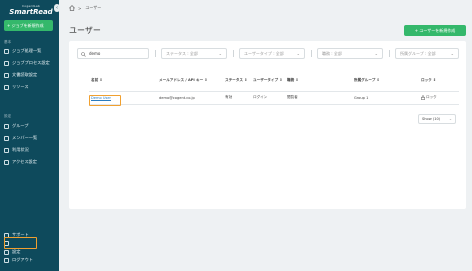 This screenshot has width=472, height=271. I want to click on group-filter: 所属グループ : 全部 ⌄, so click(427, 53).